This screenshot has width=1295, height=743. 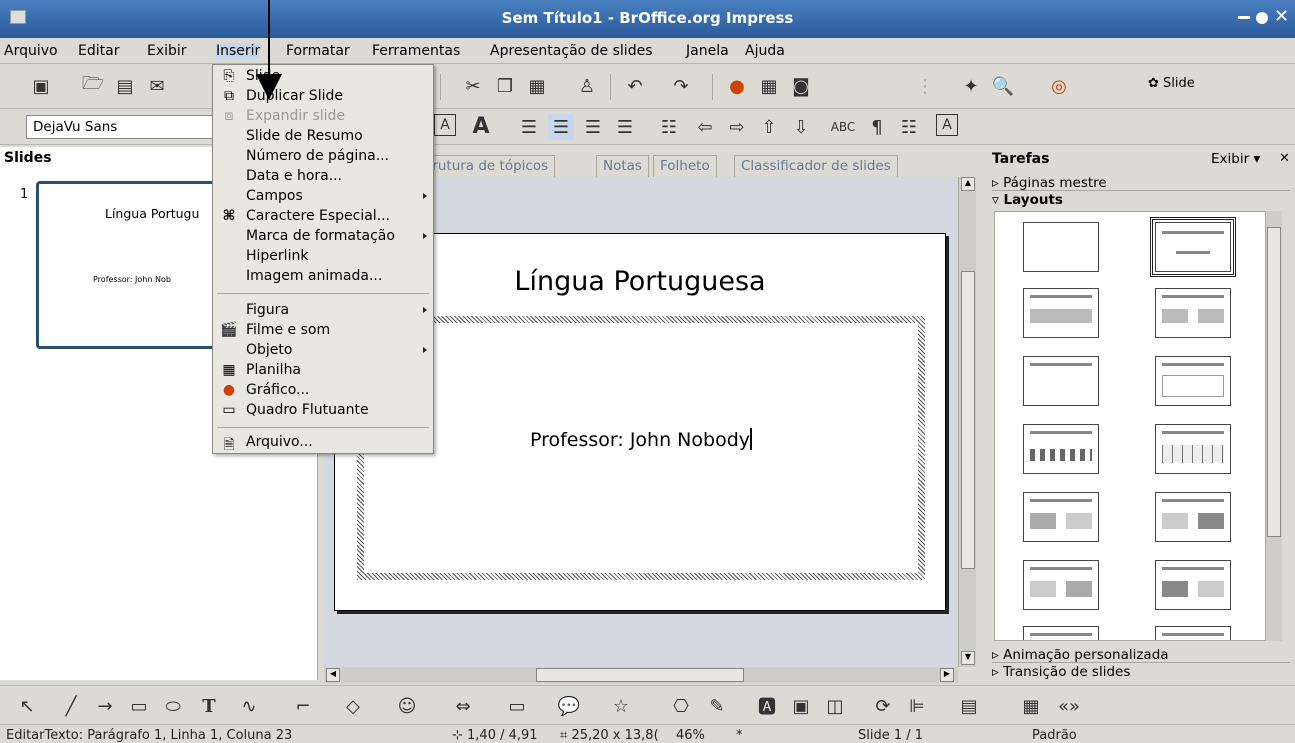 What do you see at coordinates (323, 237) in the screenshot?
I see `menu-item-formatting-mark: Marca de formatação` at bounding box center [323, 237].